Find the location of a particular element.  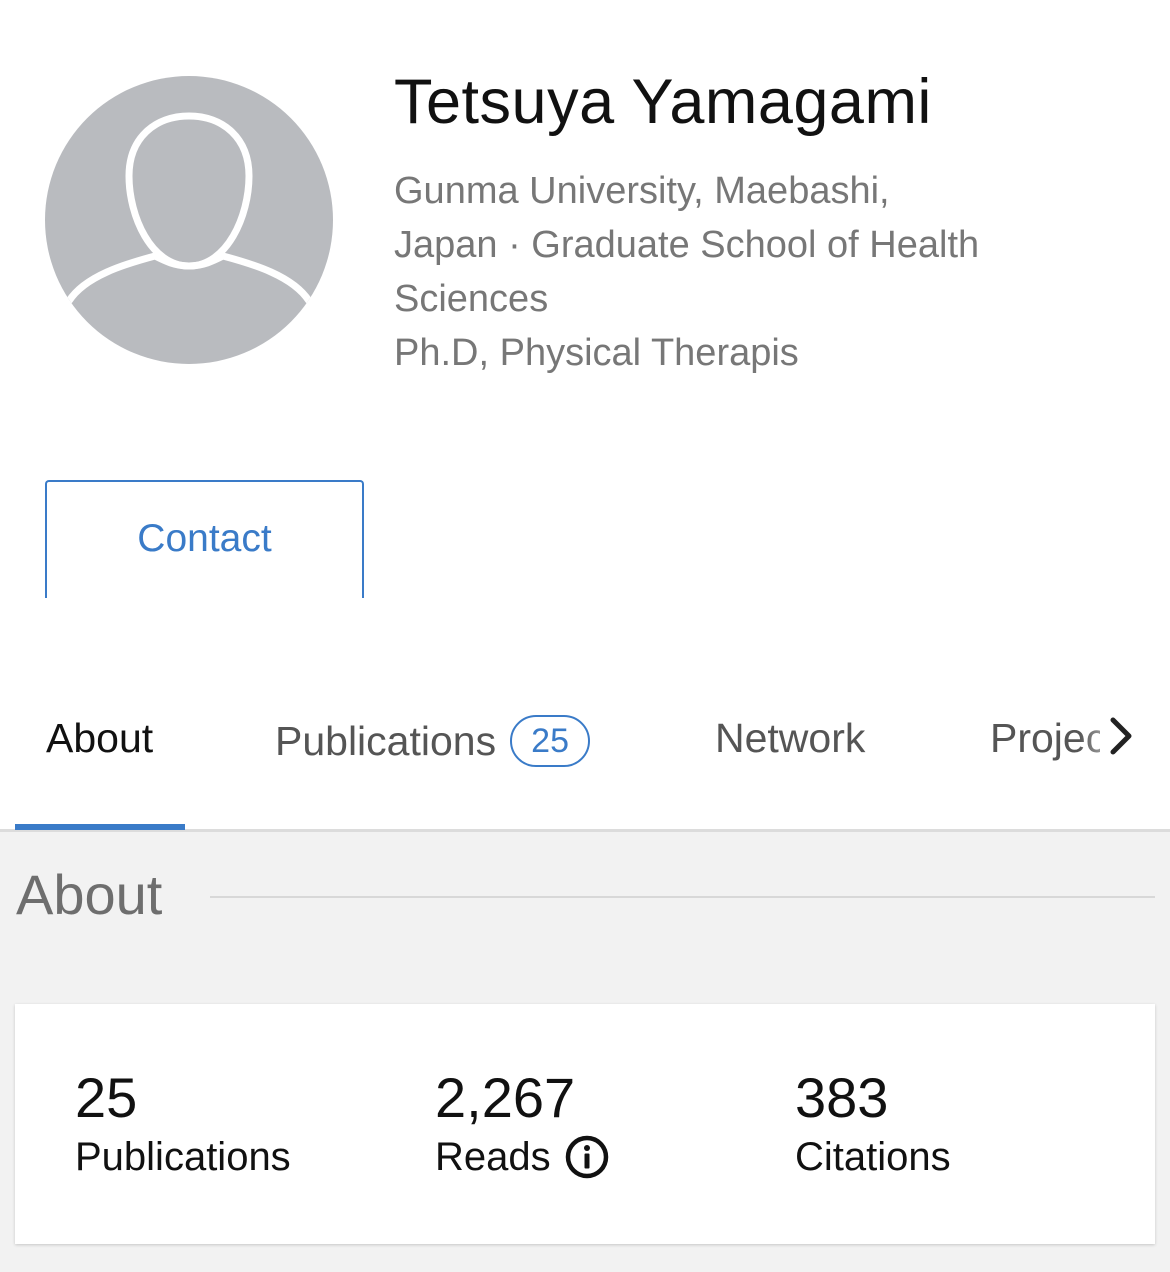

tab-projects: Projects is located at coordinates (1045, 738).